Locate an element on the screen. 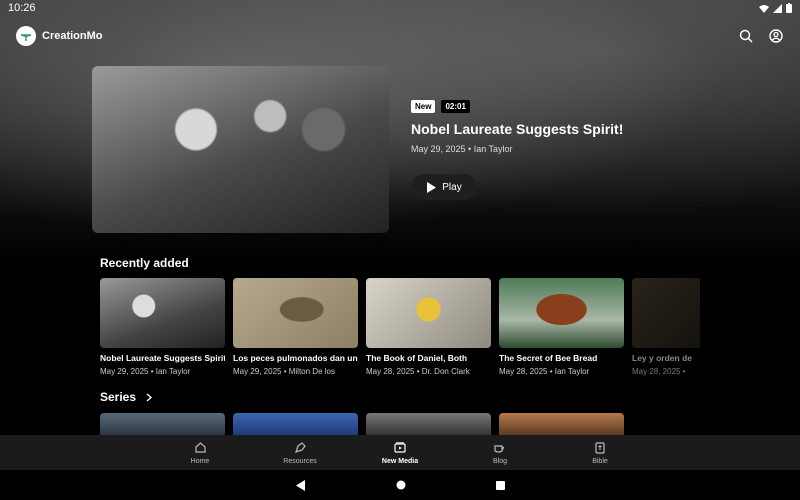  signal-icon is located at coordinates (777, 8).